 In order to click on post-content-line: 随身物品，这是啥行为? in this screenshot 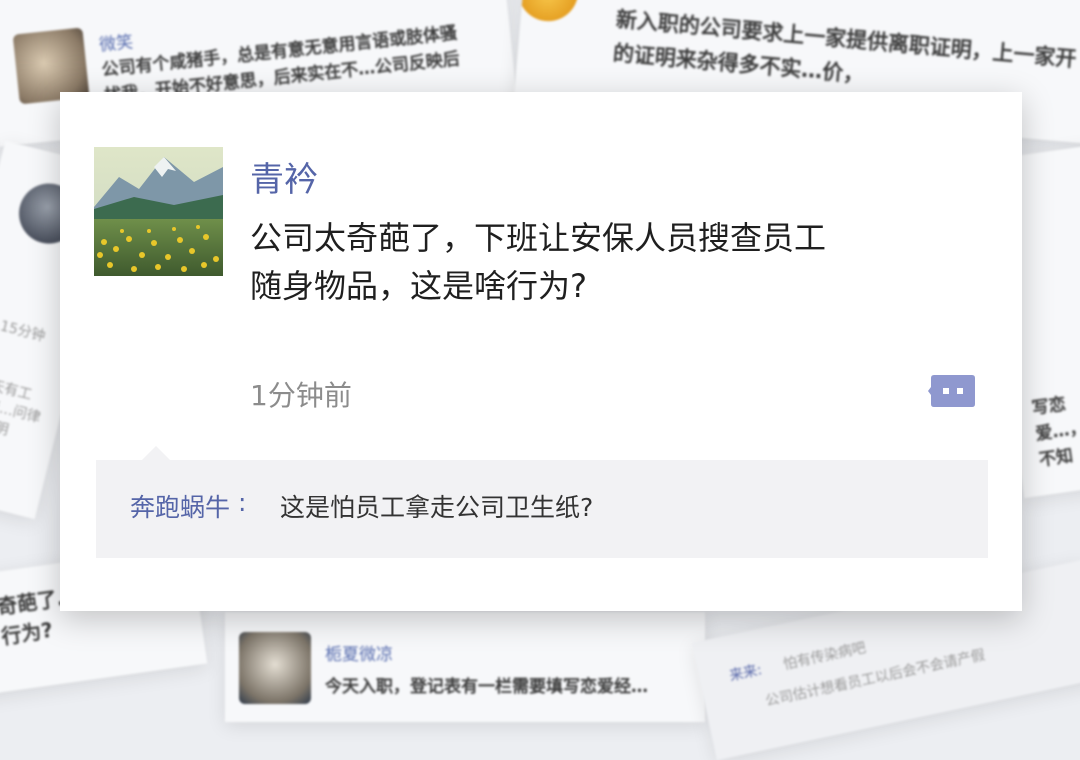, I will do `click(418, 286)`.